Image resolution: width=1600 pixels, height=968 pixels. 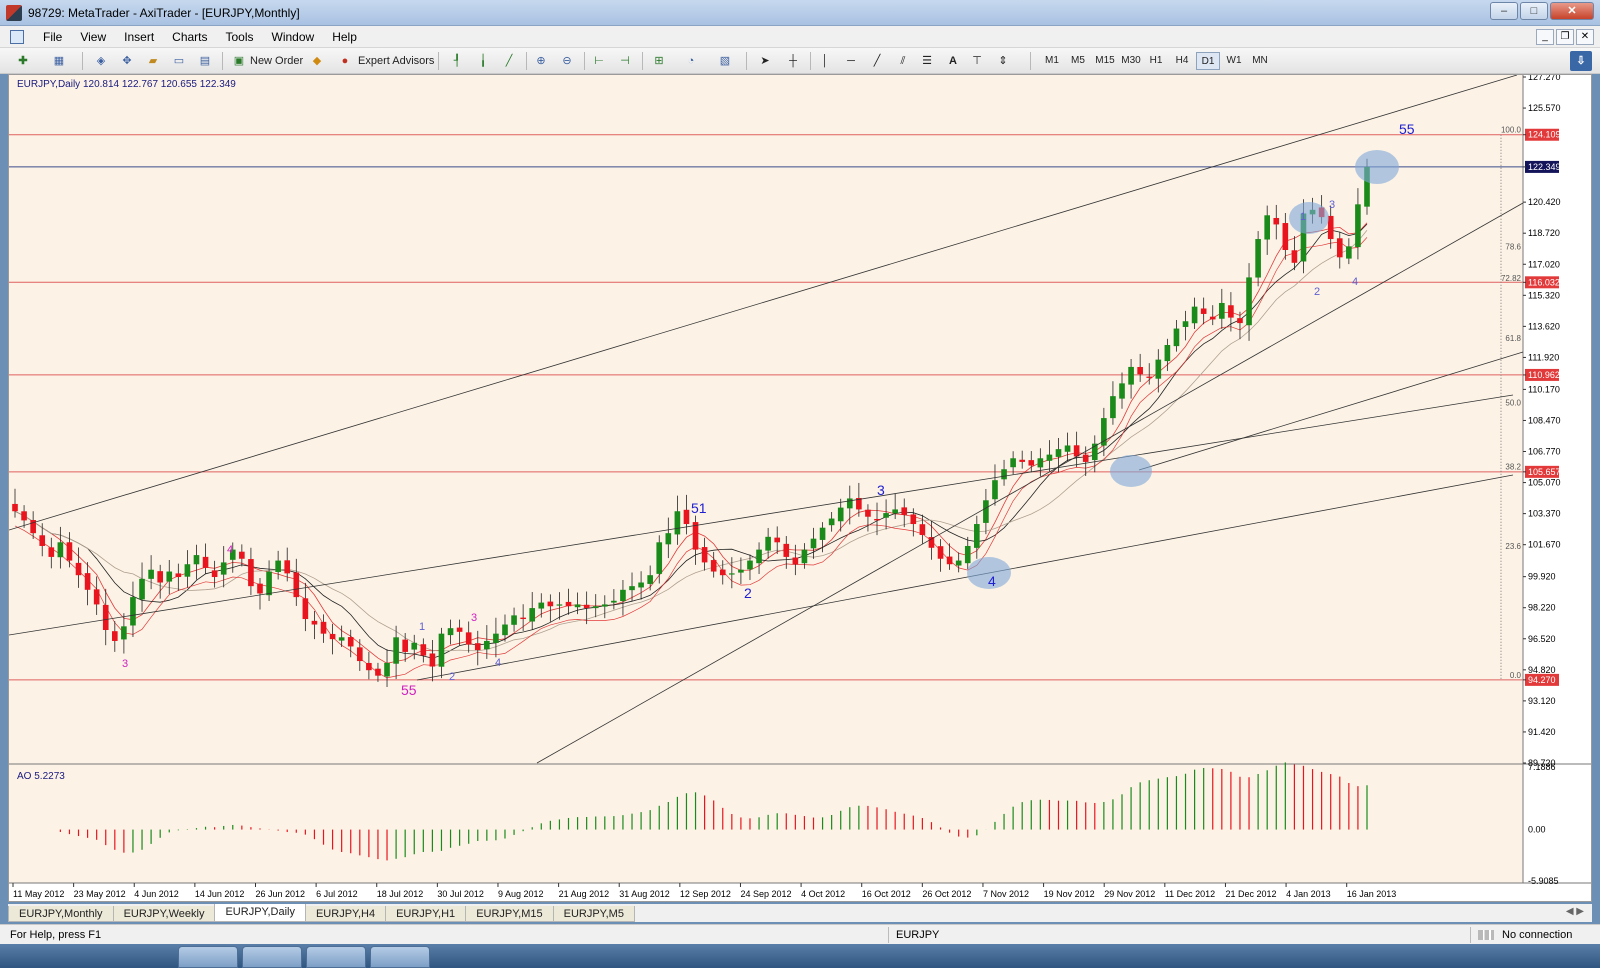 What do you see at coordinates (345, 914) in the screenshot?
I see `tab-eurjpy-h4: EURJPY,H4` at bounding box center [345, 914].